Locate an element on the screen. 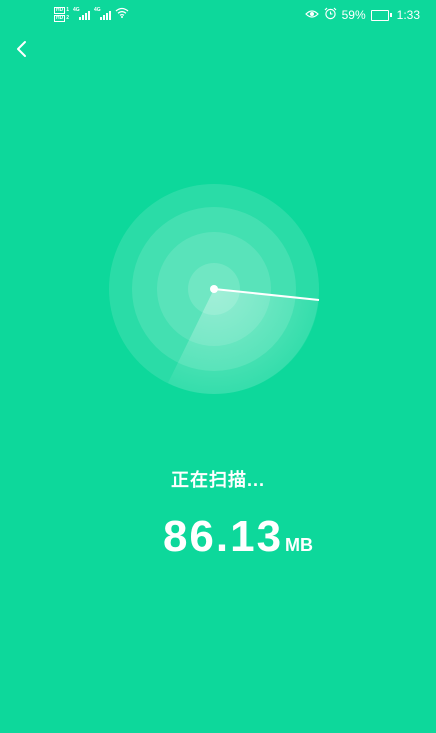  clock-time: 1:33 is located at coordinates (408, 15).